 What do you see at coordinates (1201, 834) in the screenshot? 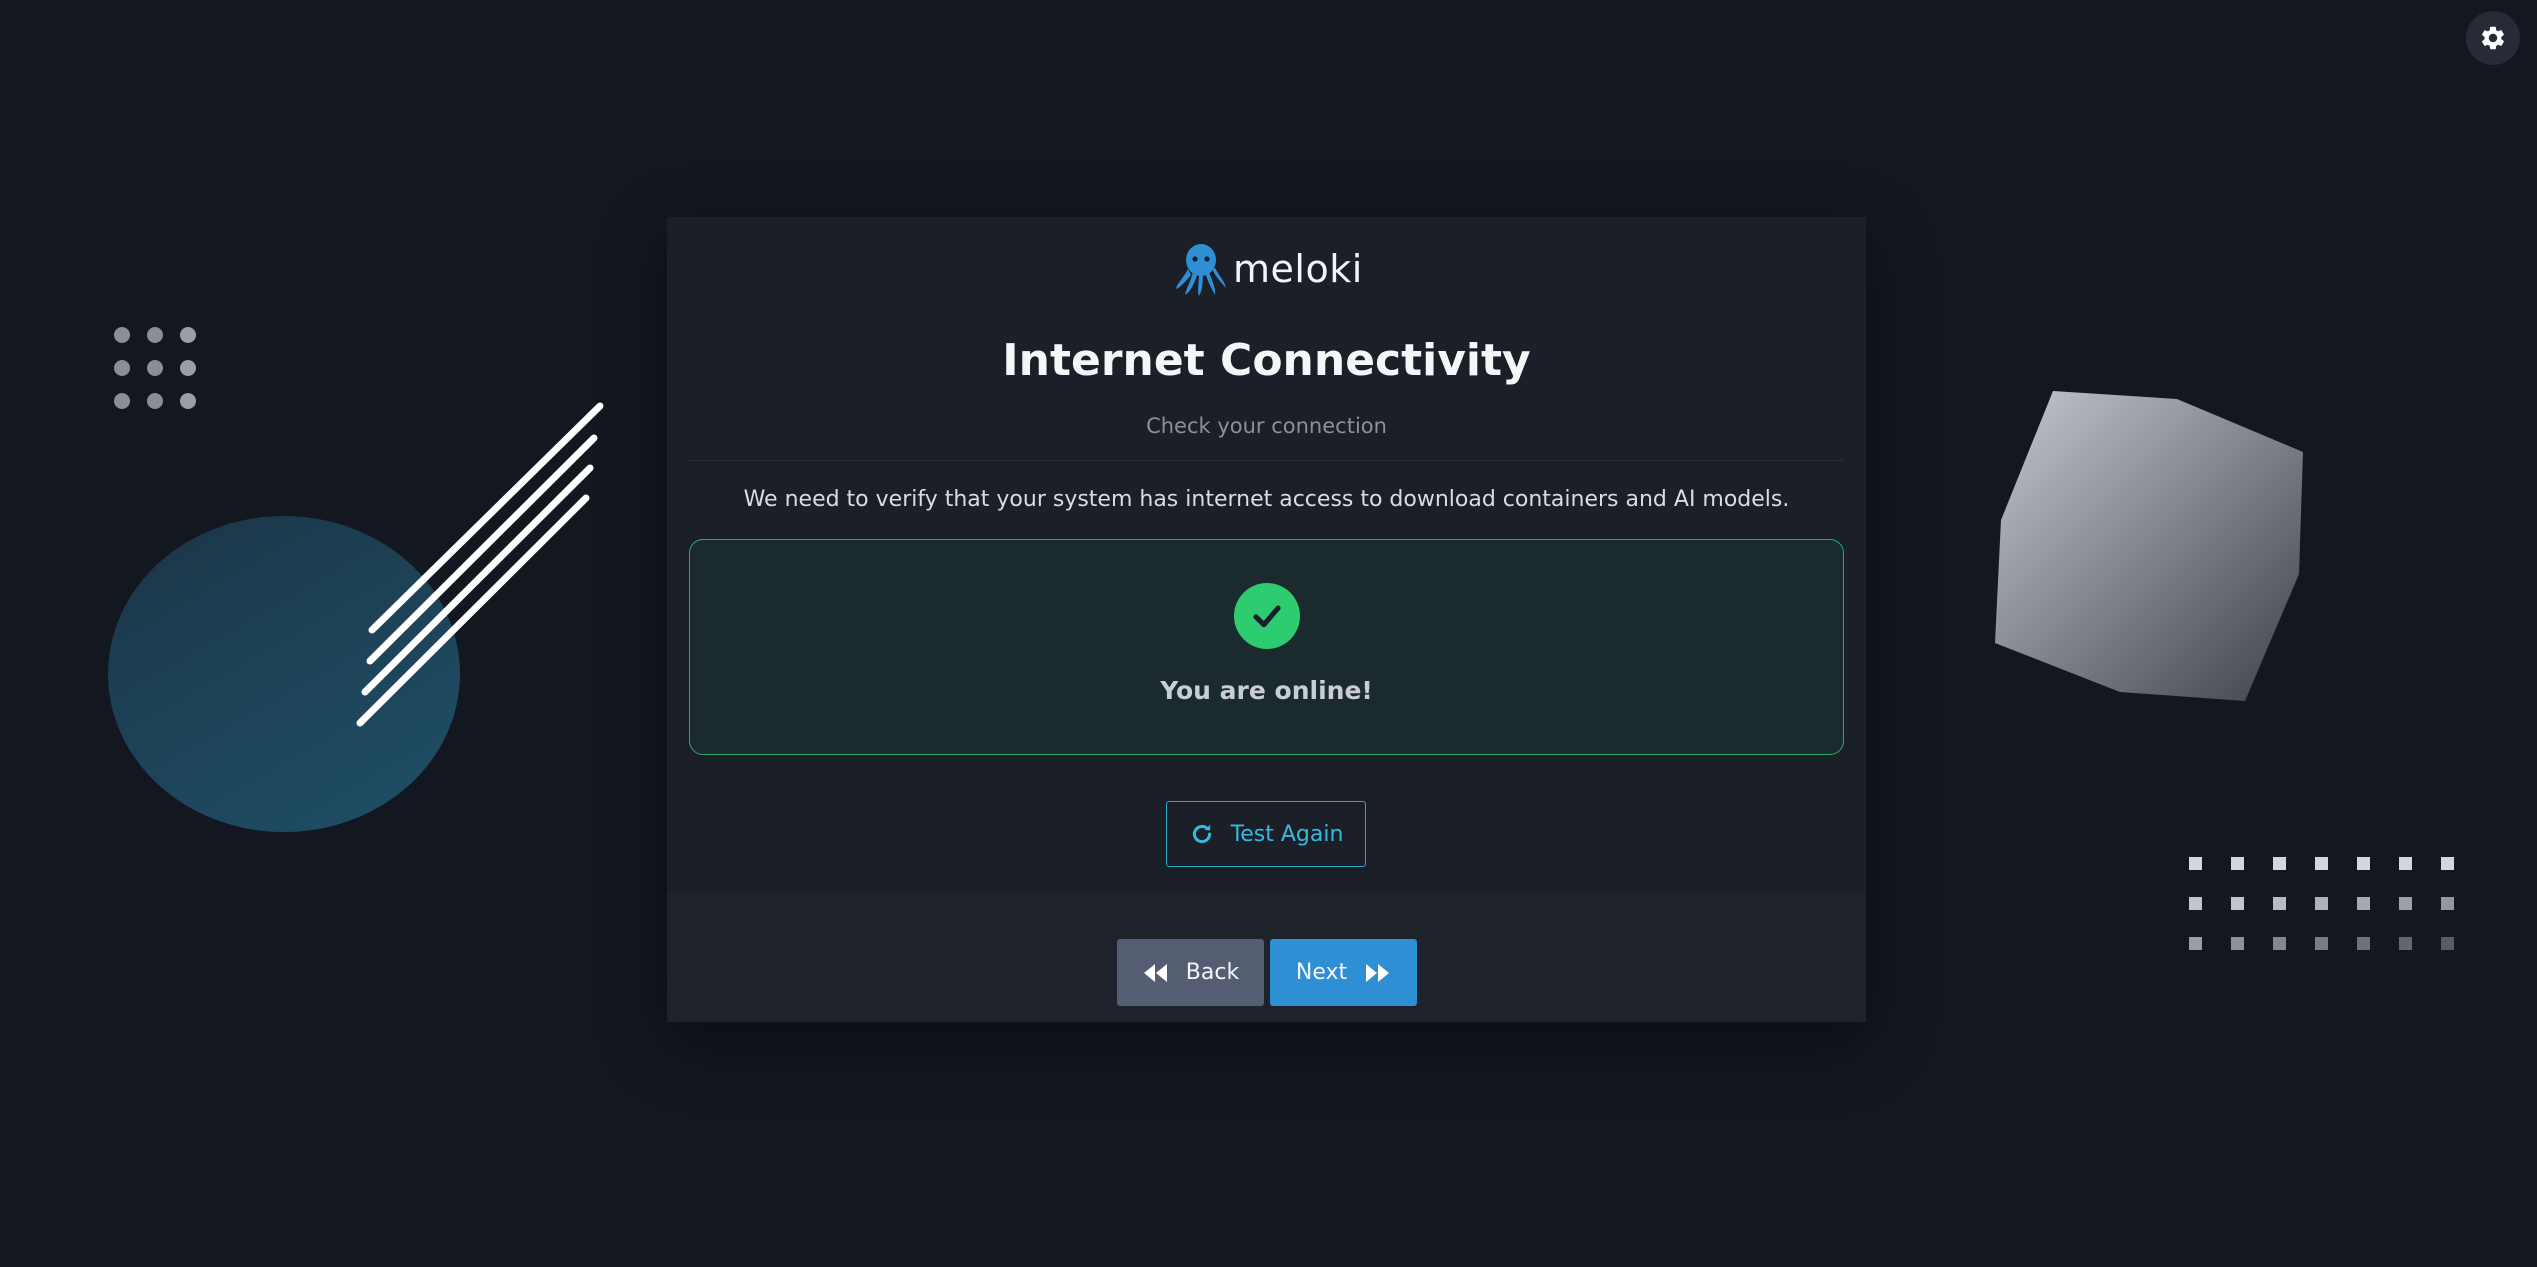
I see `refresh-icon` at bounding box center [1201, 834].